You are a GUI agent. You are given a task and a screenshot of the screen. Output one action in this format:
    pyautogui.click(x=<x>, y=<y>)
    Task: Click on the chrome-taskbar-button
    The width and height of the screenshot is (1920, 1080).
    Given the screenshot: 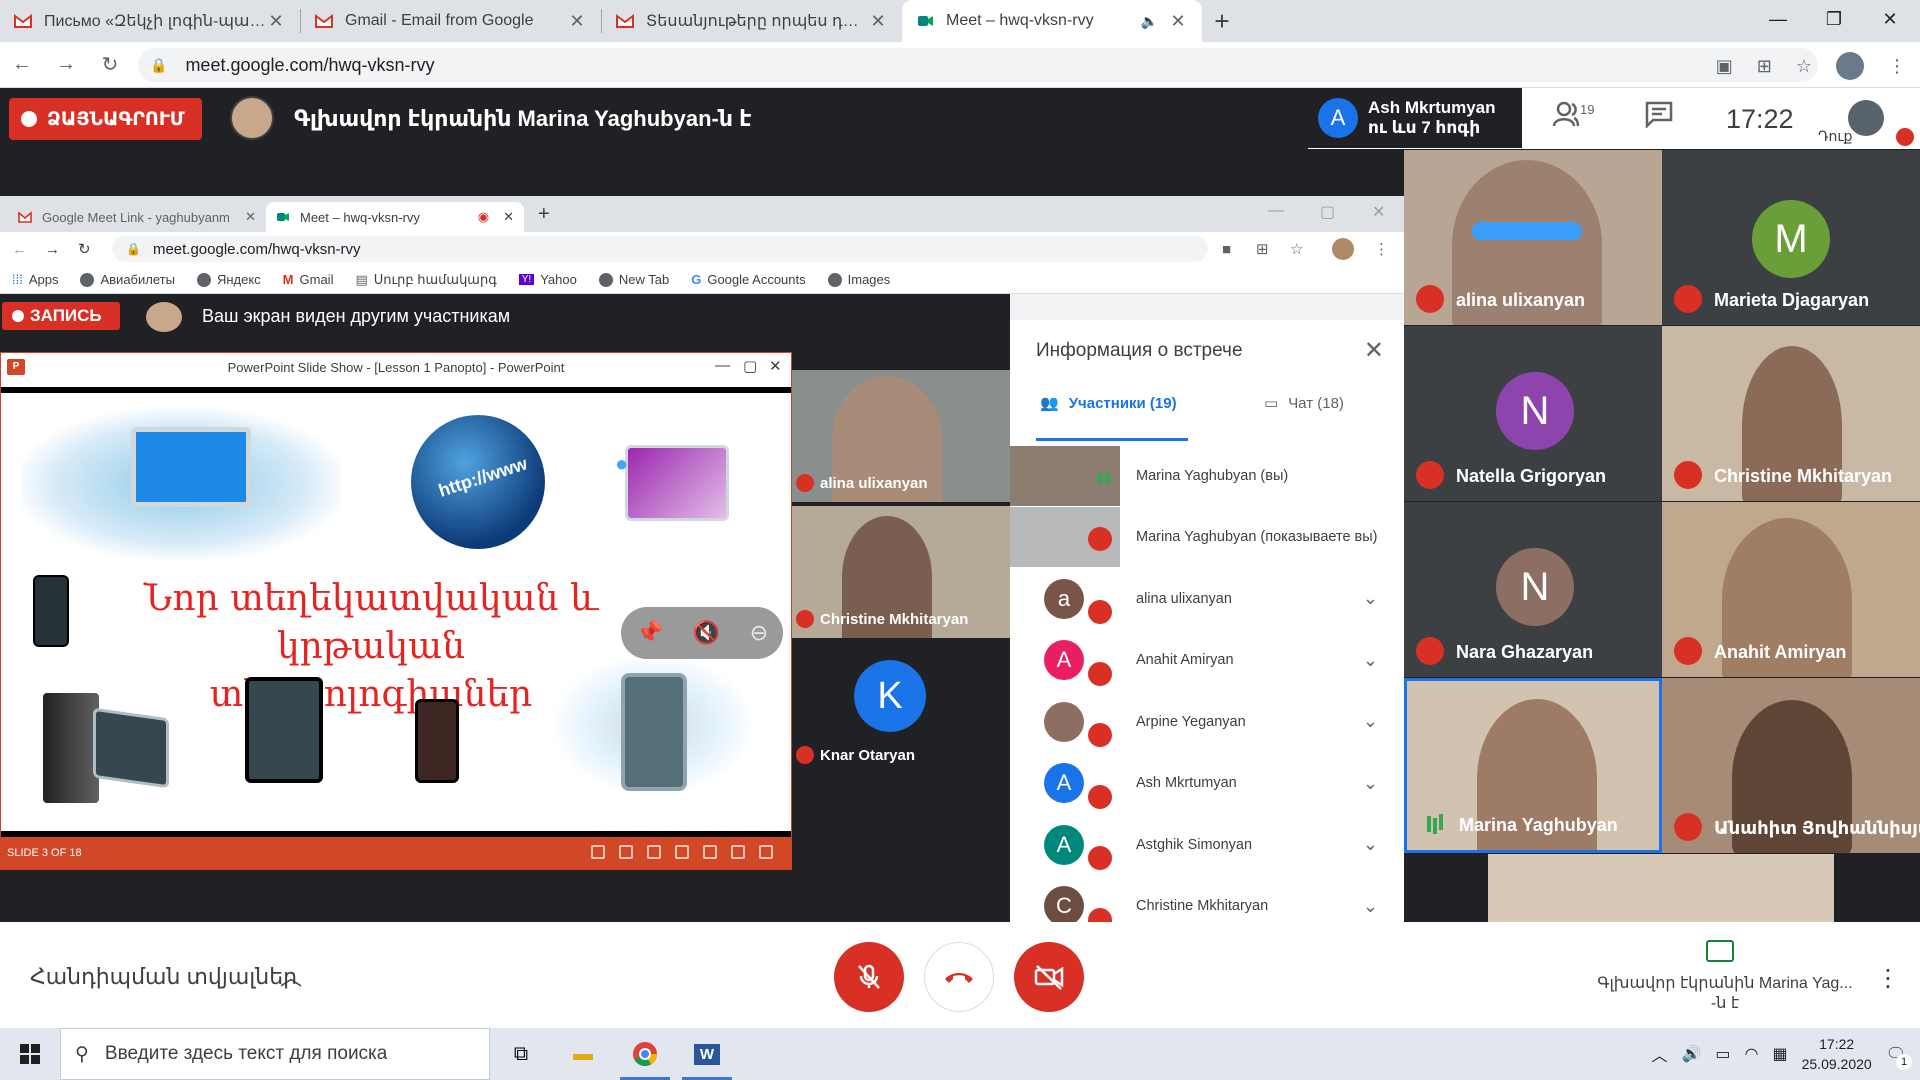 What is the action you would take?
    pyautogui.click(x=645, y=1054)
    